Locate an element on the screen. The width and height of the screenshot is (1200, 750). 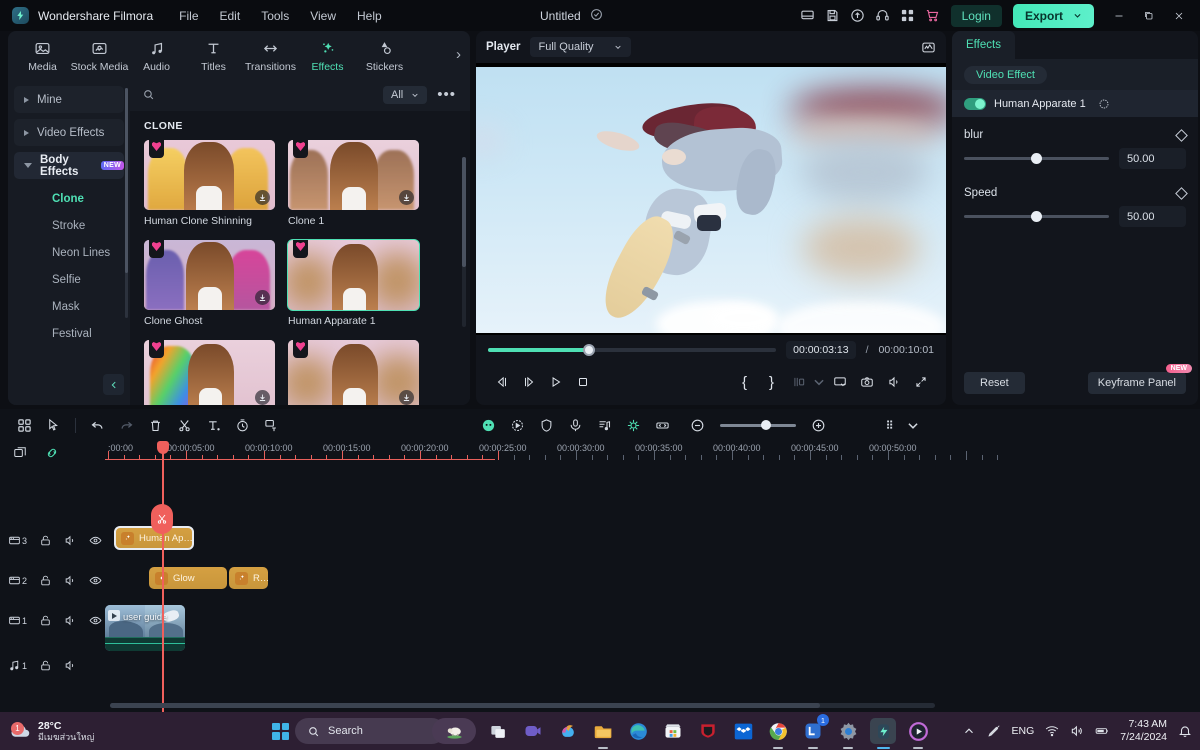
select-tool-button is located at coordinates (53, 426).